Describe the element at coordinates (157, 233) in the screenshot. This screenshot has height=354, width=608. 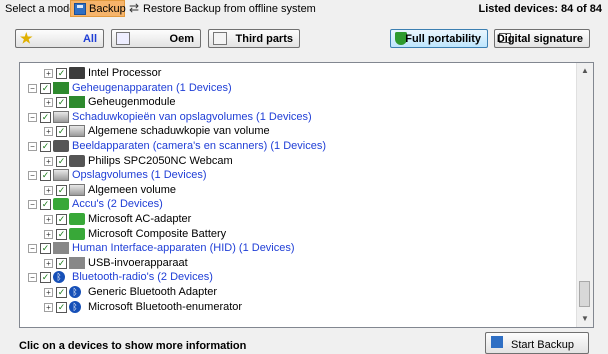
I see `device-label: Microsoft Composite Battery` at that location.